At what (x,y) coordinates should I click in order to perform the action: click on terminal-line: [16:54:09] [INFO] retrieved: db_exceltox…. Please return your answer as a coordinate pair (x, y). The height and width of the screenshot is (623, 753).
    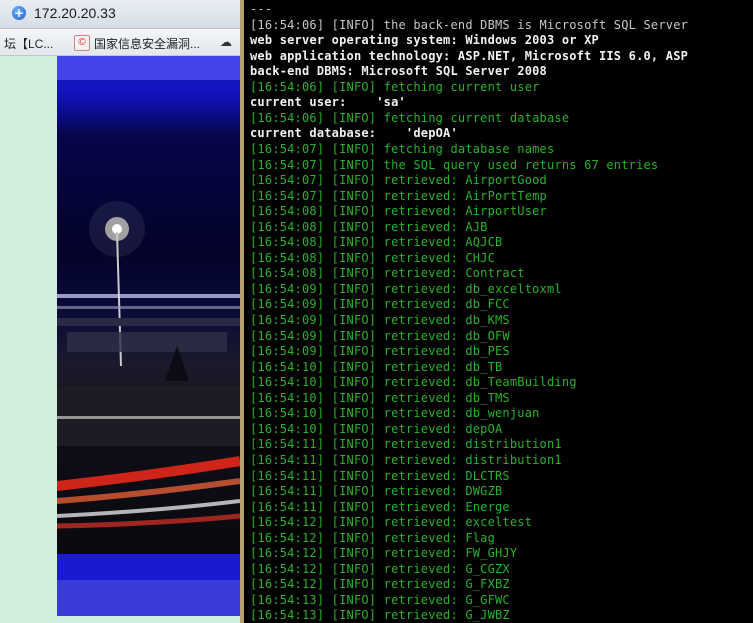
    Looking at the image, I should click on (406, 288).